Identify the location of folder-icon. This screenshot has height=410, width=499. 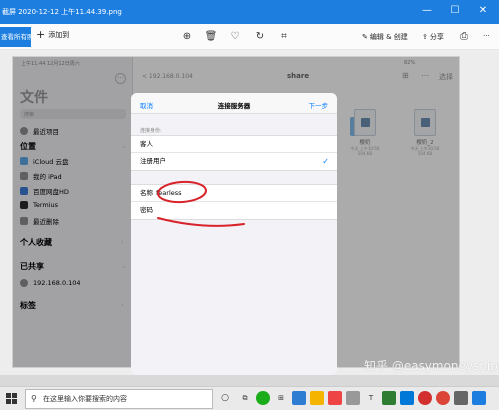
(317, 398).